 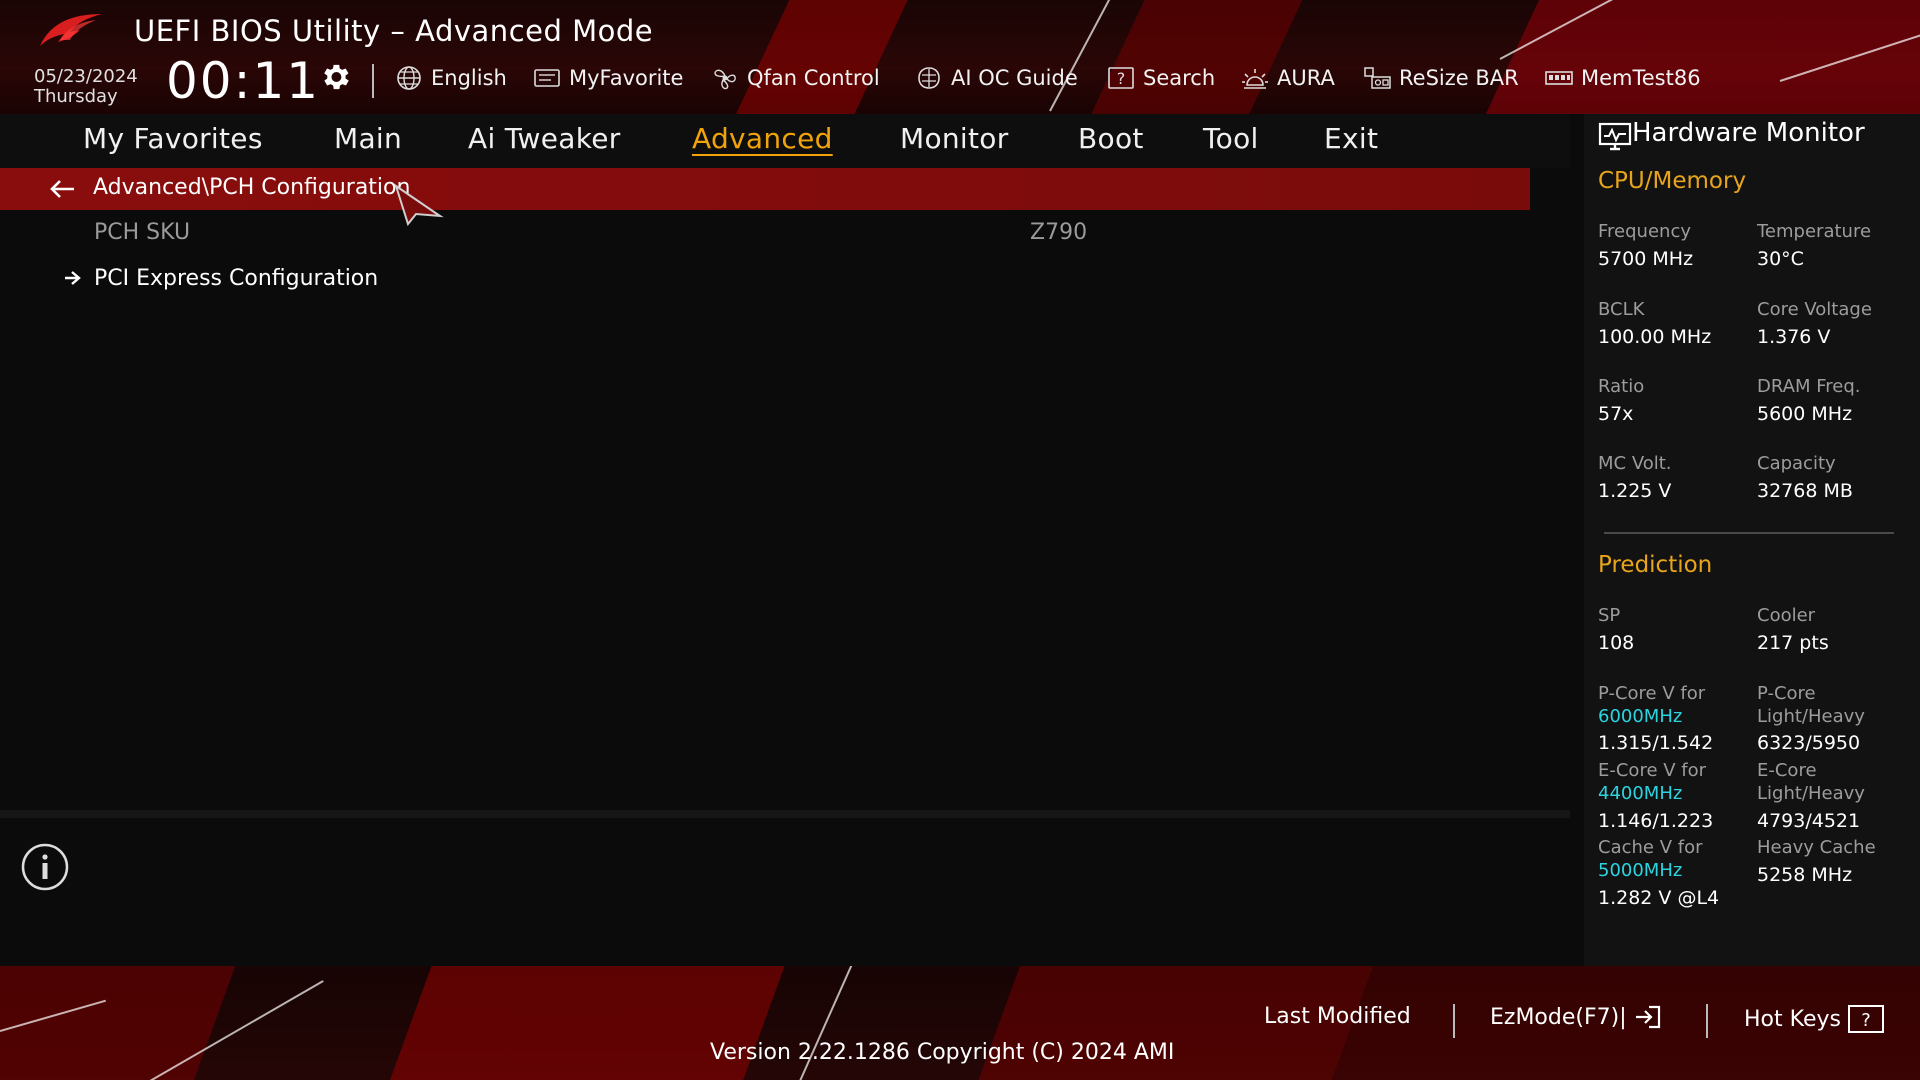 What do you see at coordinates (368, 138) in the screenshot?
I see `tab-main: Main` at bounding box center [368, 138].